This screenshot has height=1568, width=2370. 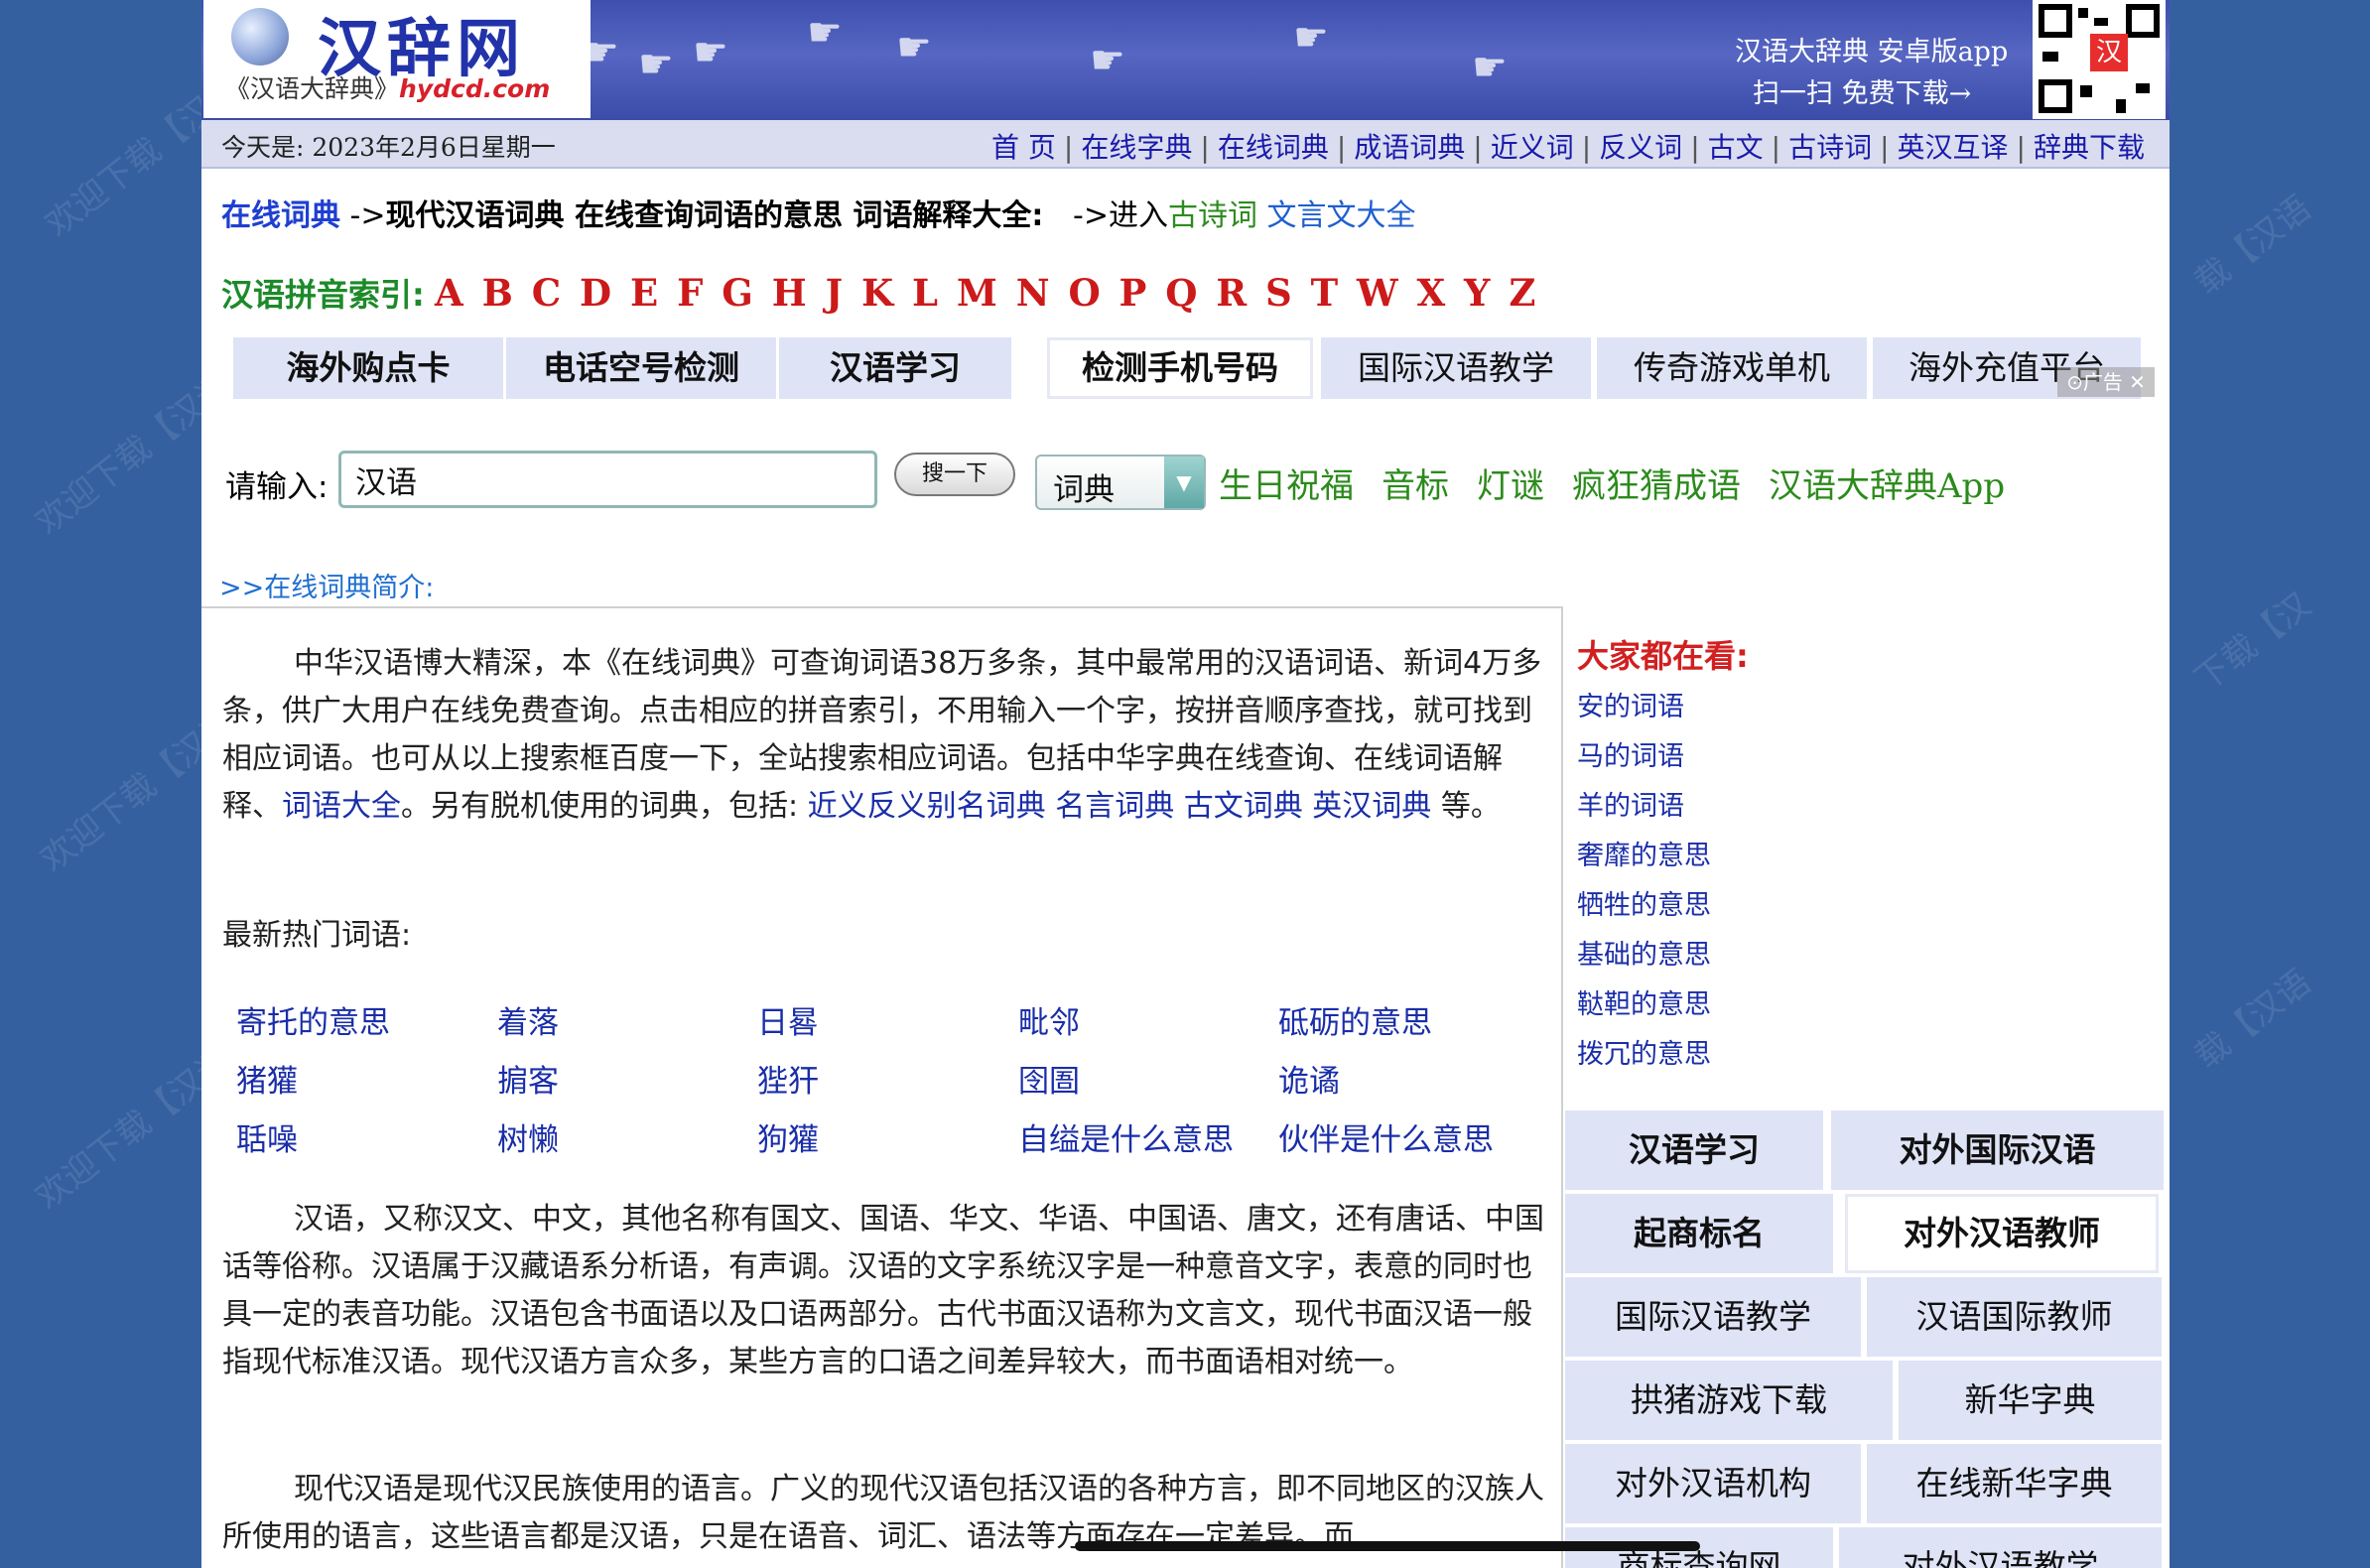 I want to click on sidebar-button: 对外汉语教师, so click(x=2002, y=1233).